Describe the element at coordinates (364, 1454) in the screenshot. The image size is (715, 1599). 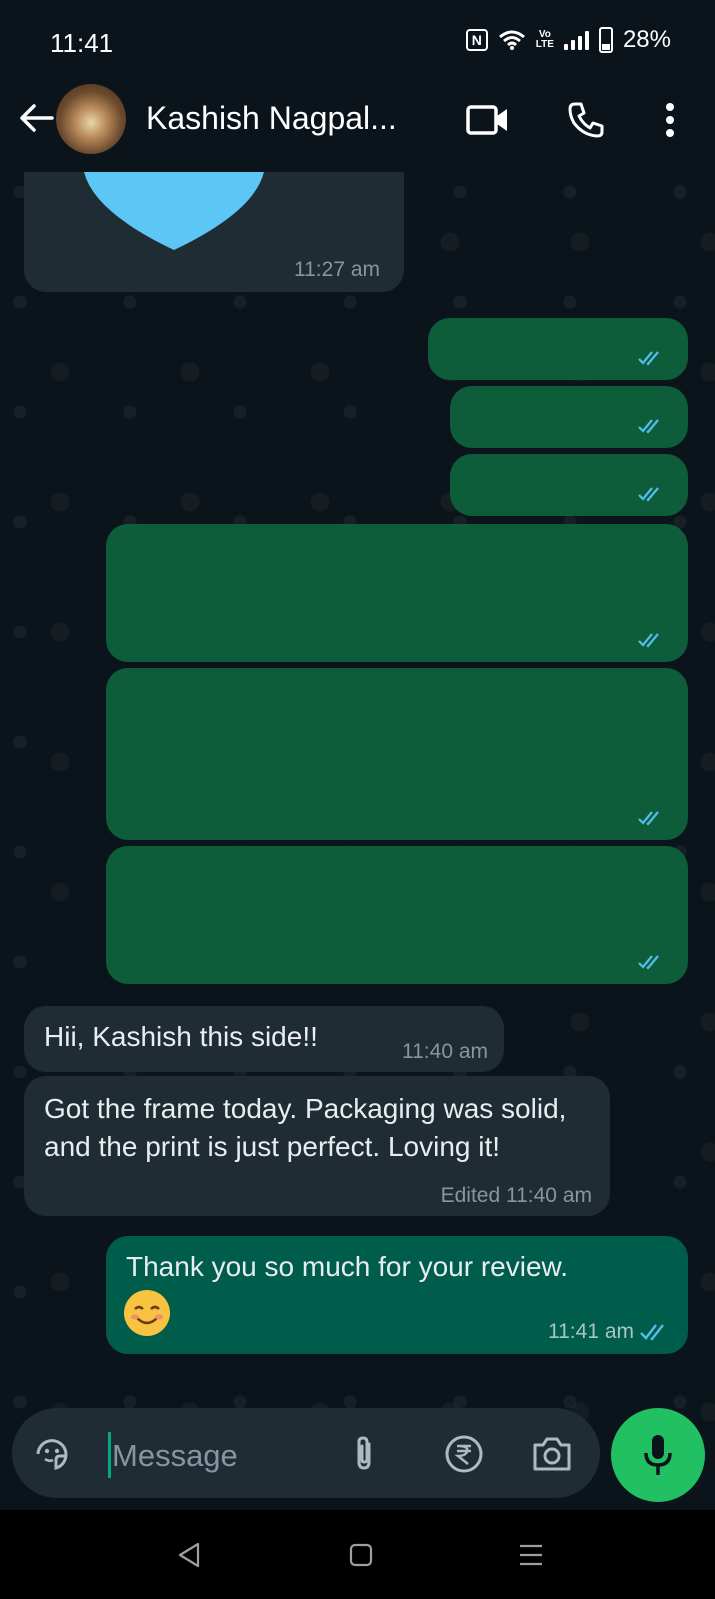
I see `attach-icon` at that location.